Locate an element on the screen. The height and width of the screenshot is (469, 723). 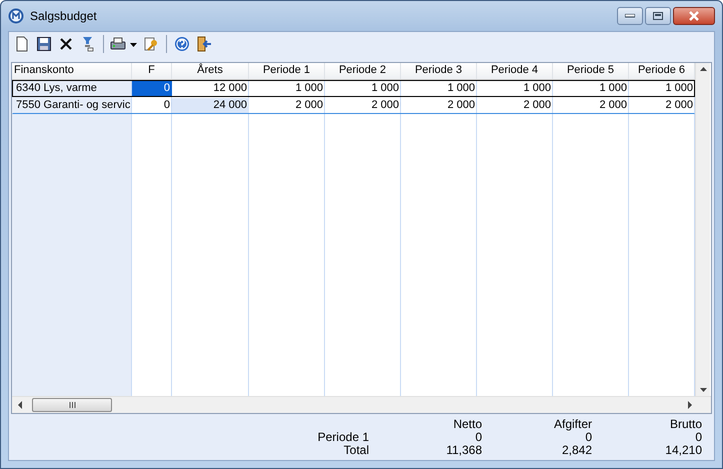
scroll-up-icon is located at coordinates (703, 69).